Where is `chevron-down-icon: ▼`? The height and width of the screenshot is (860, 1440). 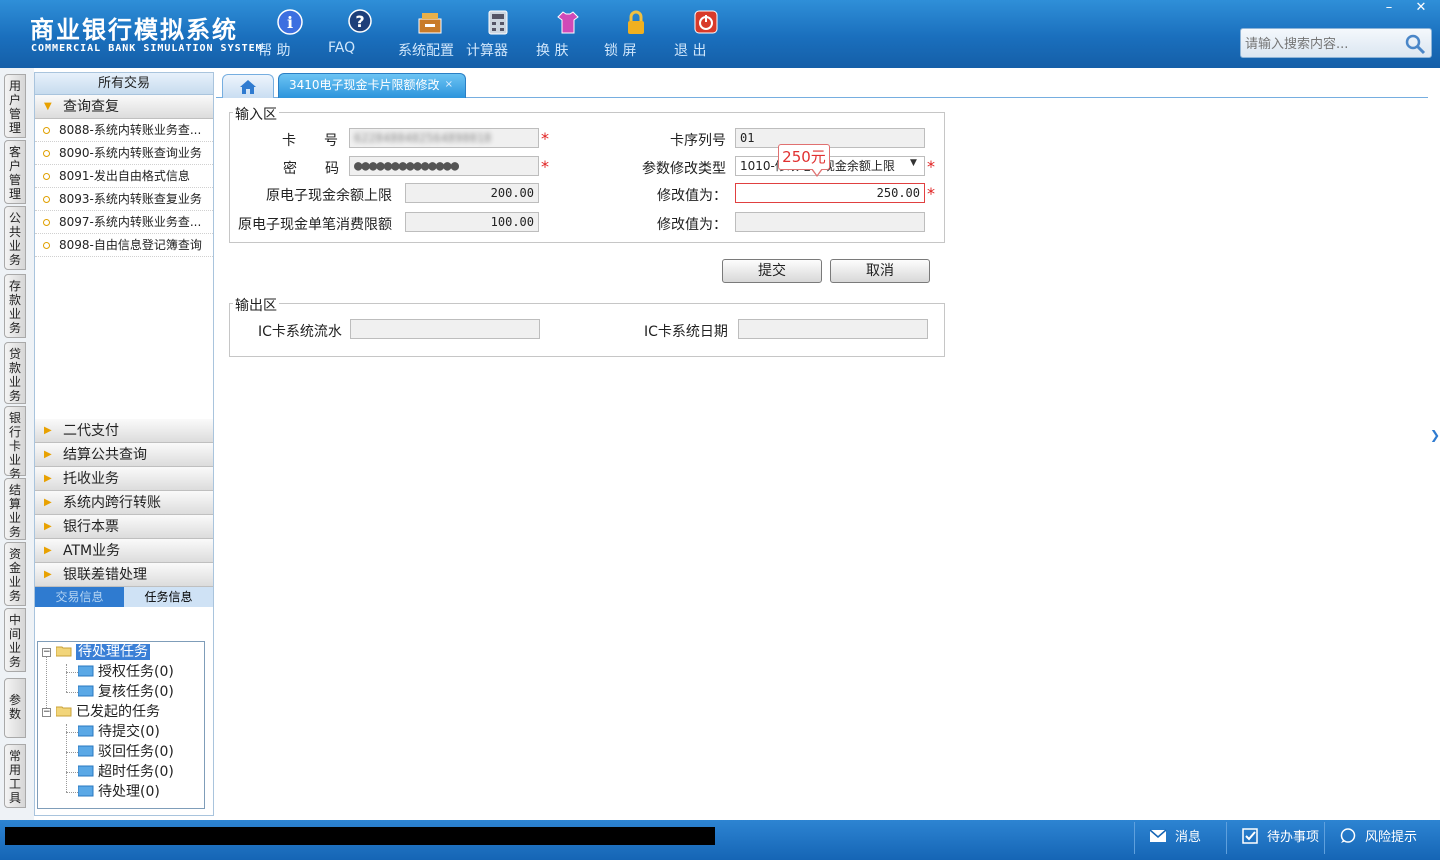 chevron-down-icon: ▼ is located at coordinates (913, 163).